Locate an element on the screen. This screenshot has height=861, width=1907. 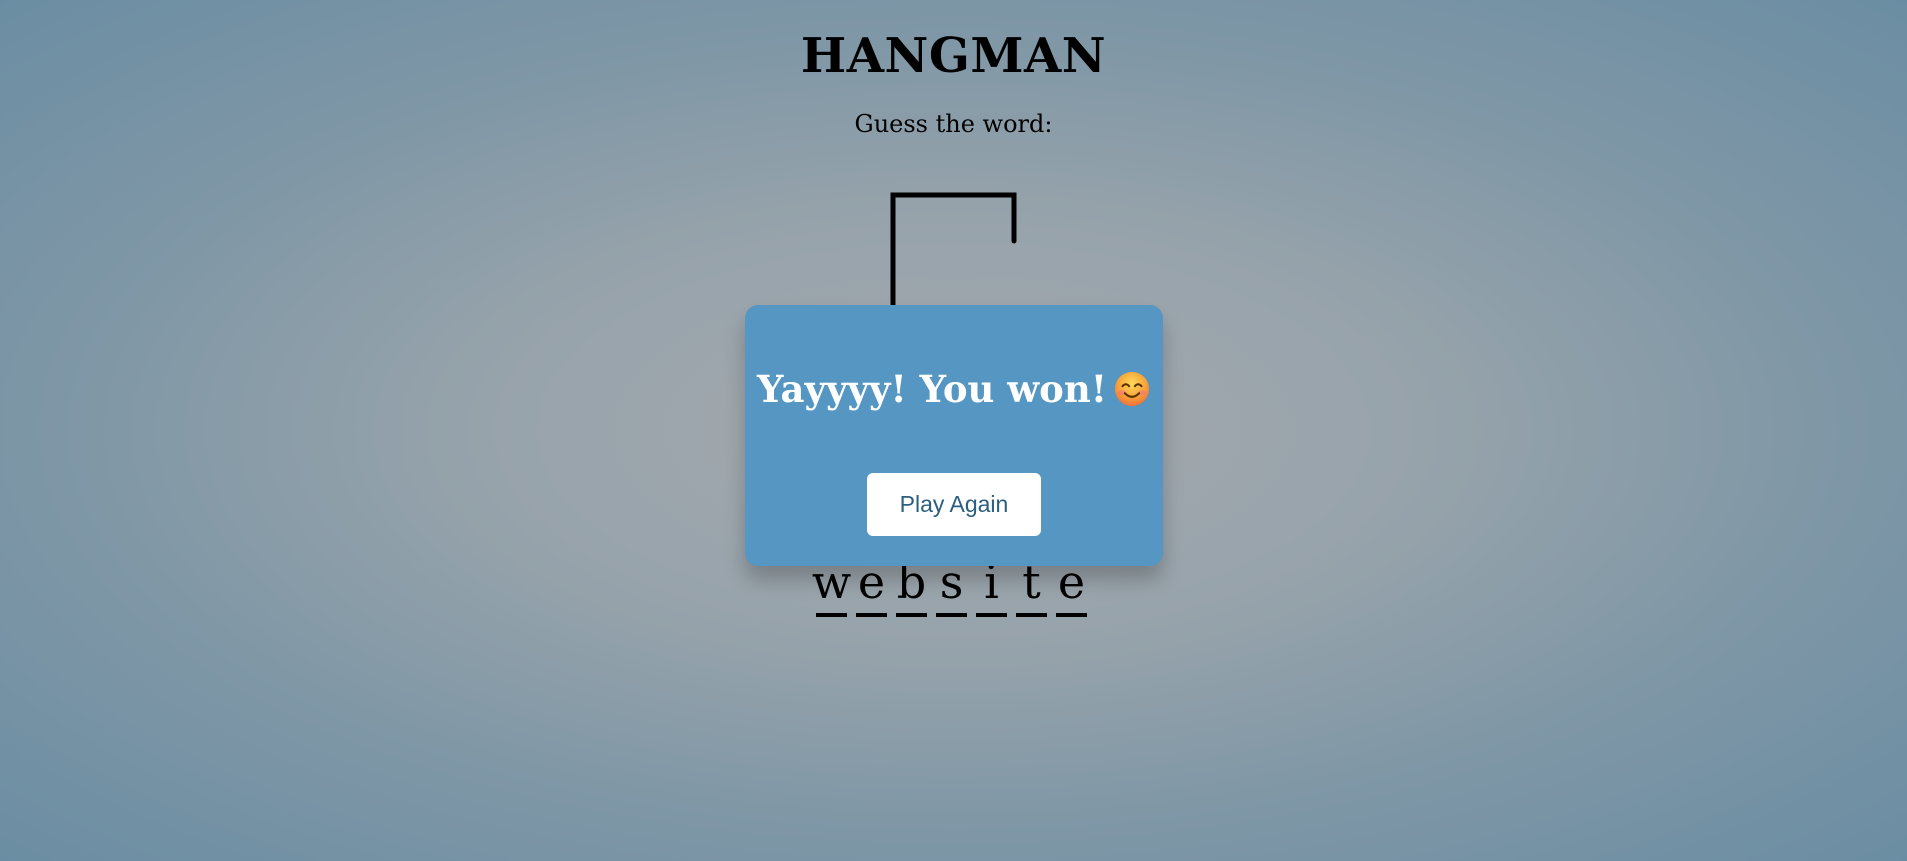
win-popup: Yayyyy! You won! Play Again is located at coordinates (954, 435).